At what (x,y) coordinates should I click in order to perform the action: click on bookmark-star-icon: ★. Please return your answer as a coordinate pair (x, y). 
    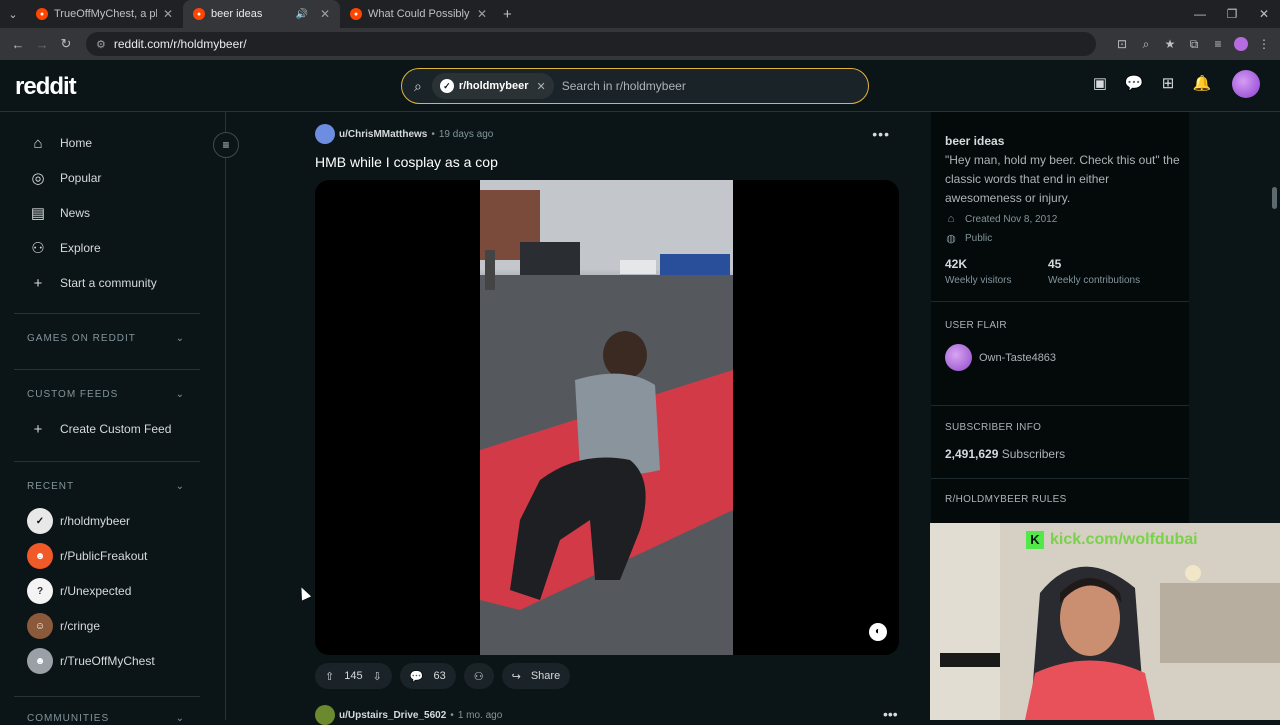
    Looking at the image, I should click on (1170, 44).